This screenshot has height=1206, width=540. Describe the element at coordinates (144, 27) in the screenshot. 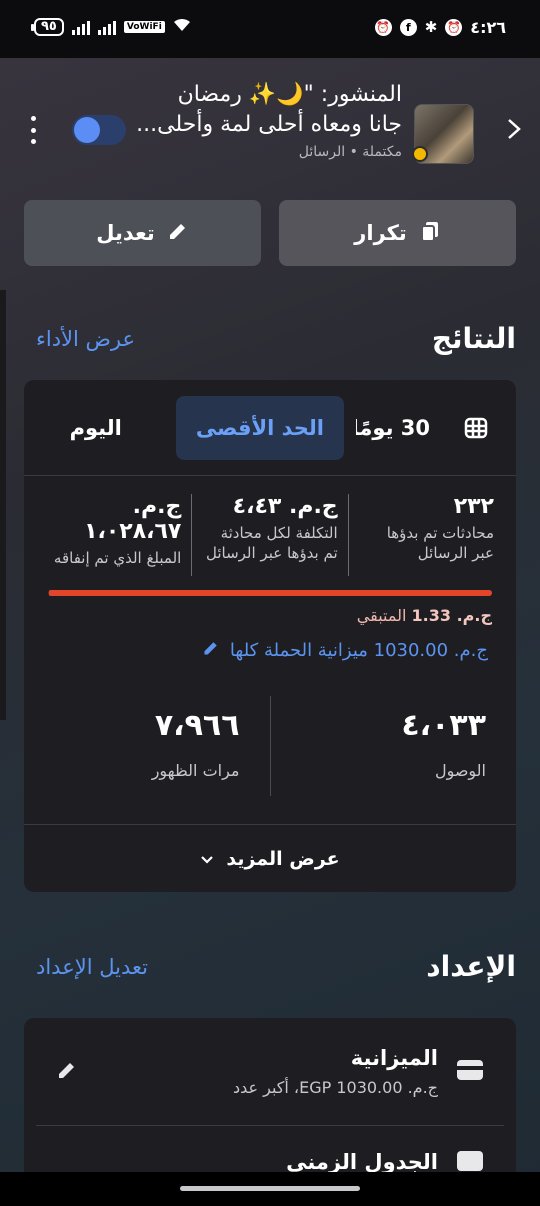

I see `vowifi-icon: VoWiFi` at that location.